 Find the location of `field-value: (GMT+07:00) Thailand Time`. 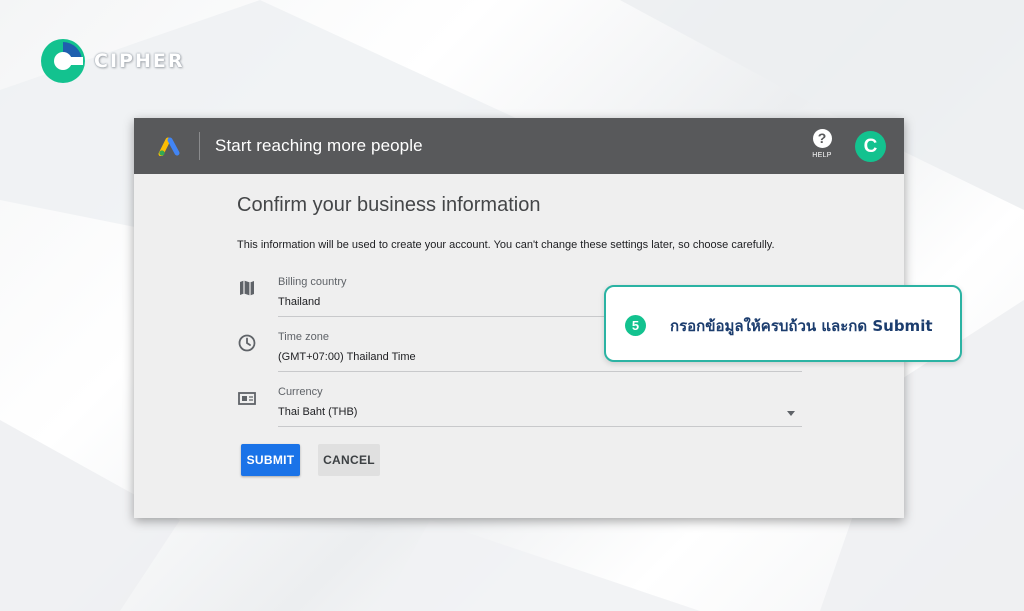

field-value: (GMT+07:00) Thailand Time is located at coordinates (347, 357).